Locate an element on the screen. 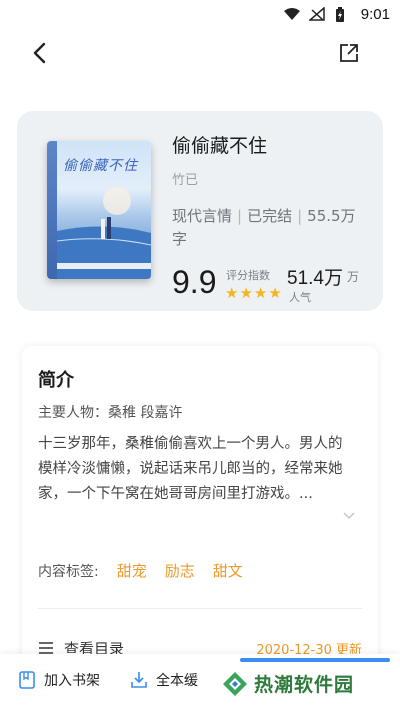 This screenshot has width=400, height=711. status-time: 9:01 is located at coordinates (375, 14).